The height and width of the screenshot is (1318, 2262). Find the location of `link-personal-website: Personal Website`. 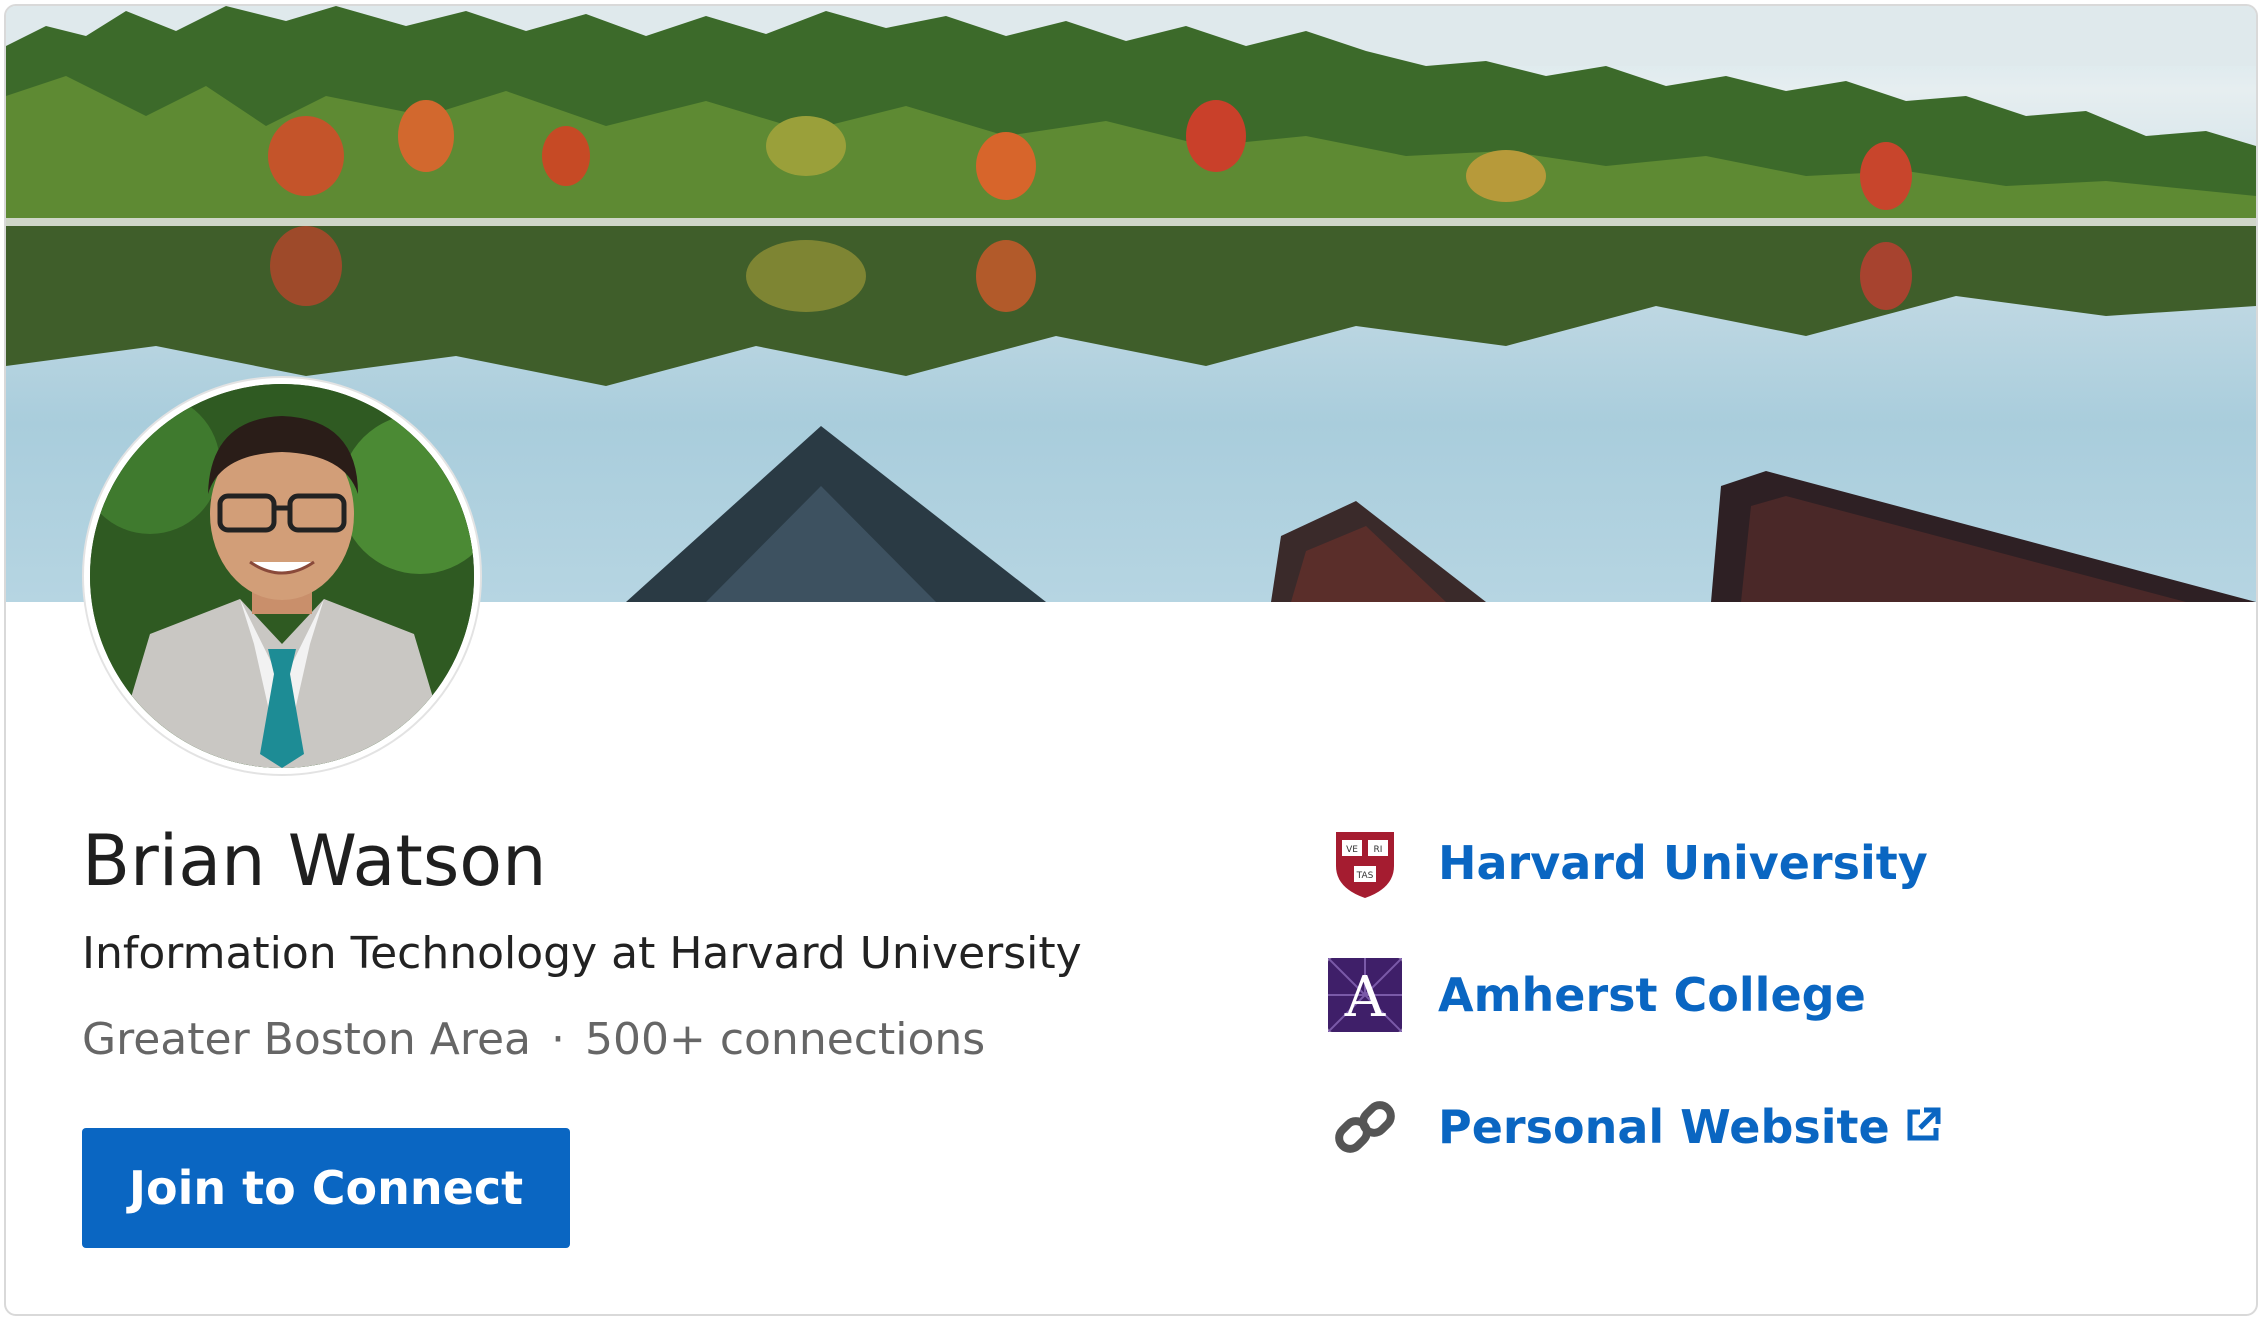

link-personal-website: Personal Website is located at coordinates (1678, 1127).